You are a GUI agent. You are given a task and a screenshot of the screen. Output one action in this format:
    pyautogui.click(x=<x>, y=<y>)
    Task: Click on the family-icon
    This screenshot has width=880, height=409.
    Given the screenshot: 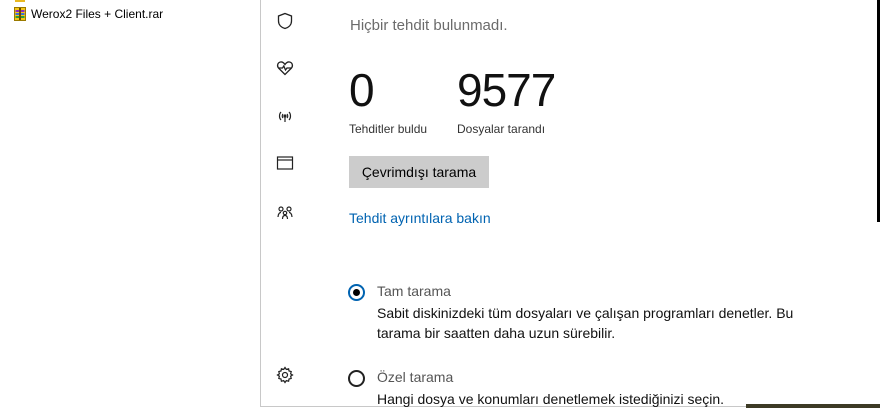 What is the action you would take?
    pyautogui.click(x=285, y=213)
    